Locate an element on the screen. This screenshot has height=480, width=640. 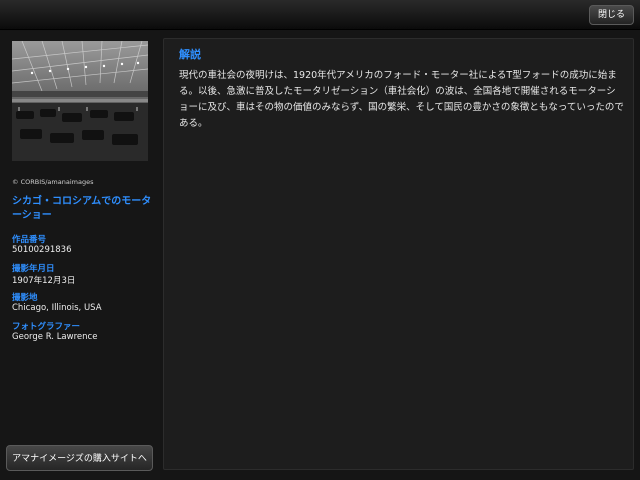
description-heading: 解説 is located at coordinates (190, 54).